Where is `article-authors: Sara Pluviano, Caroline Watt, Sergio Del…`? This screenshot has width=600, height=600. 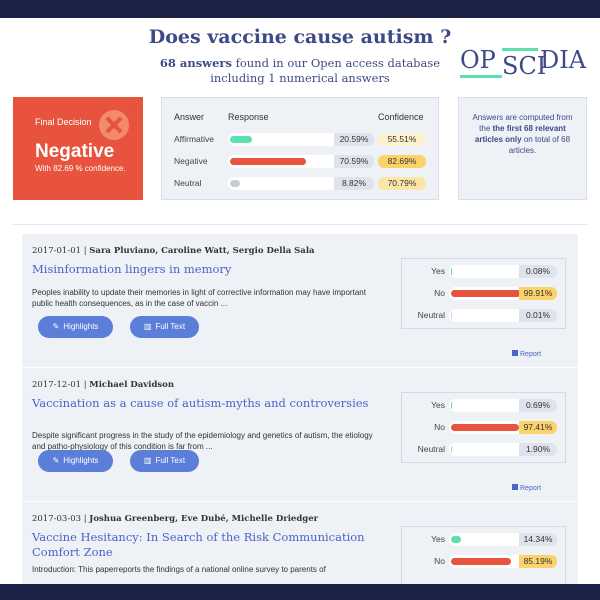
article-authors: Sara Pluviano, Caroline Watt, Sergio Del… is located at coordinates (202, 251).